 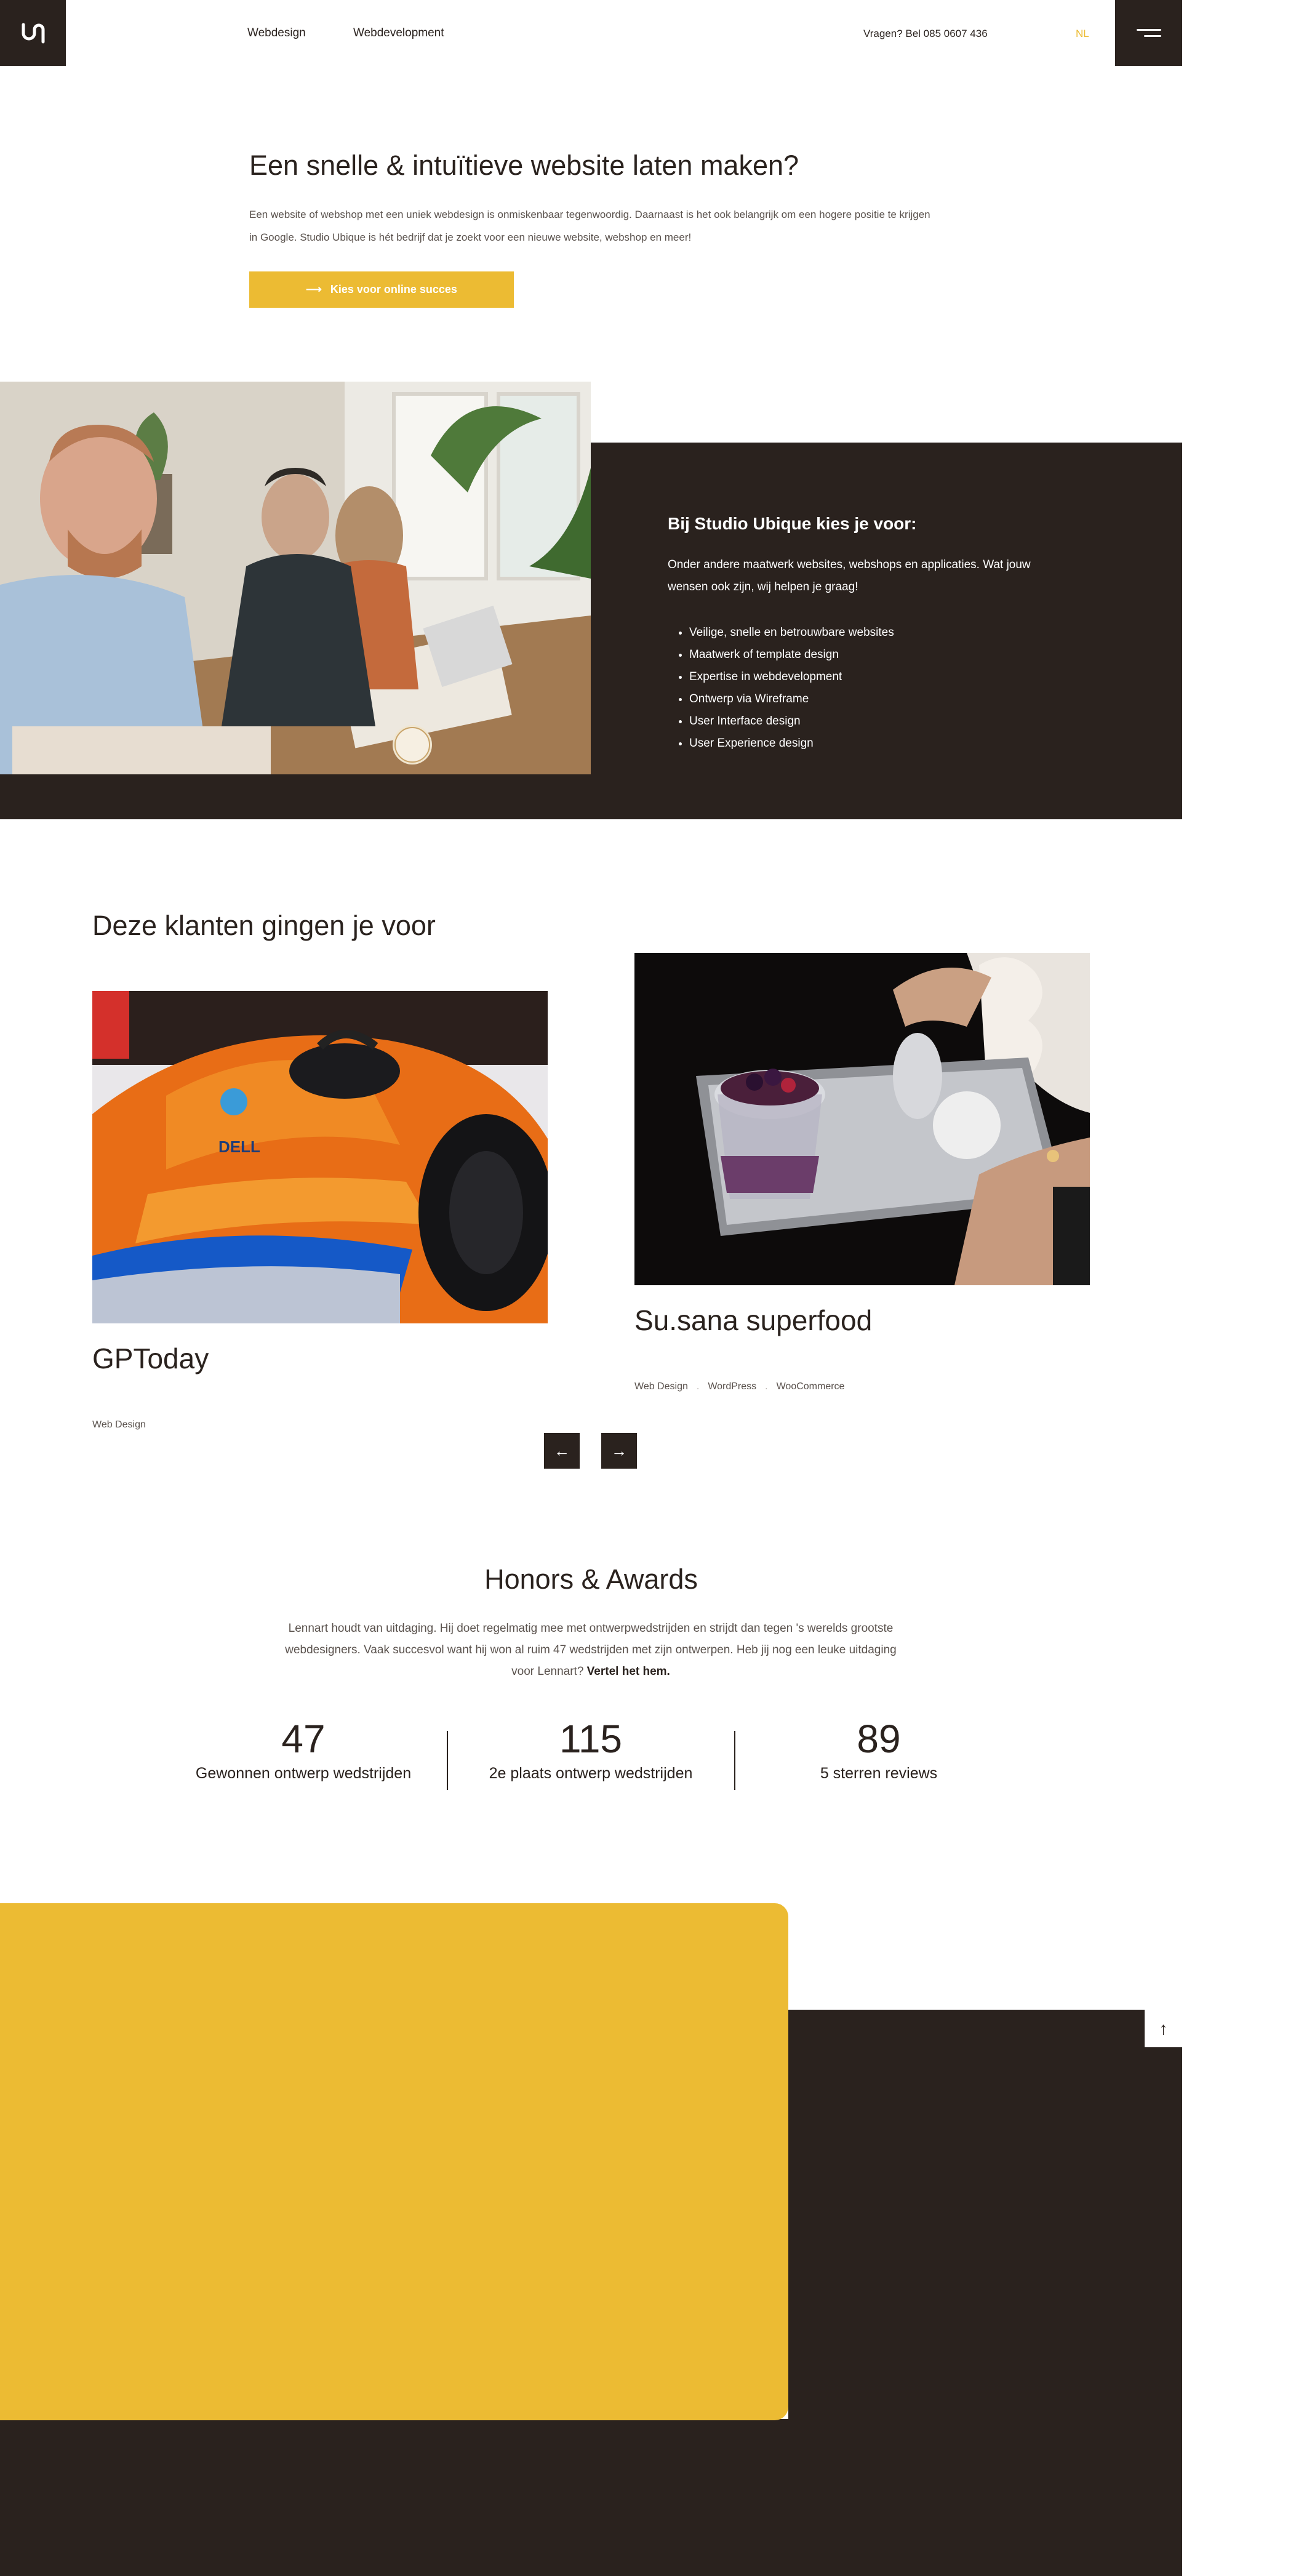 What do you see at coordinates (150, 1358) in the screenshot?
I see `client-name-gptoday: GPToday` at bounding box center [150, 1358].